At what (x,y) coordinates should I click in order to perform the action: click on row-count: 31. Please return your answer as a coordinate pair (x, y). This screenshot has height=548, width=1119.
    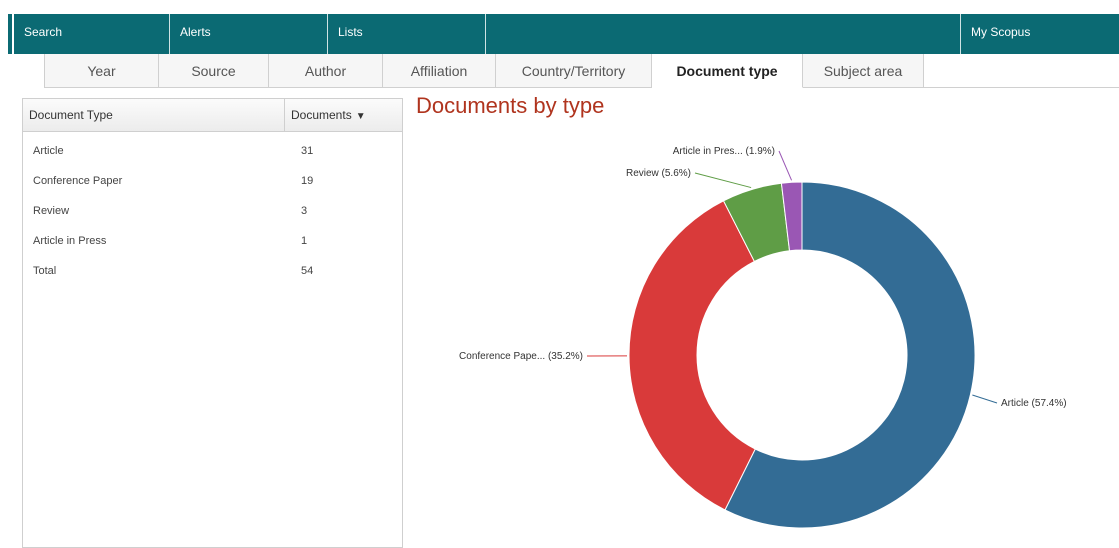
    Looking at the image, I should click on (299, 151).